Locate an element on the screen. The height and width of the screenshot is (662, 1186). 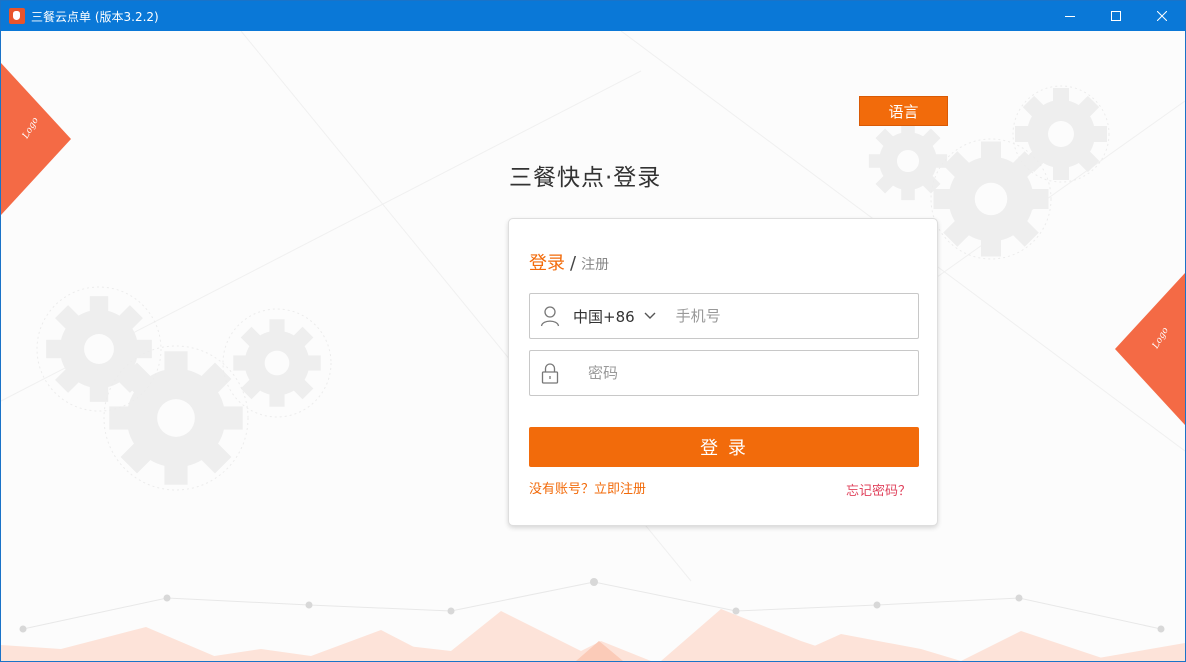
country-code-label: 中国+86 is located at coordinates (604, 316).